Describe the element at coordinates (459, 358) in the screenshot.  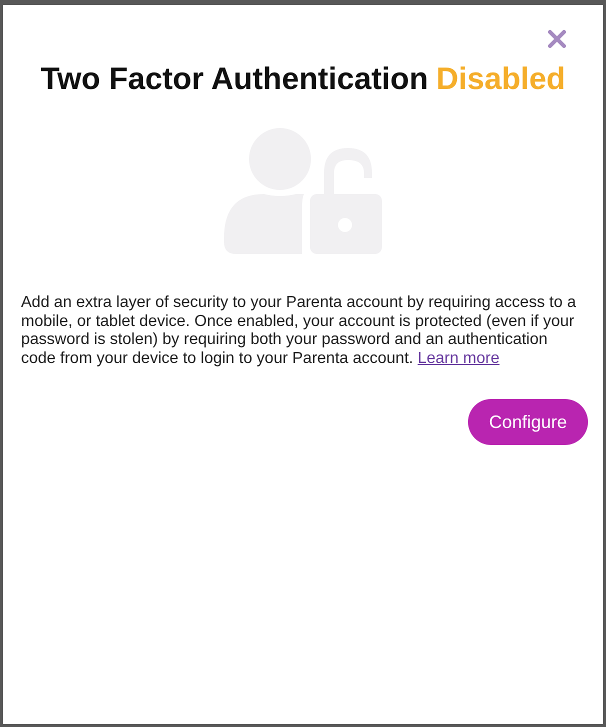
I see `learn-more-link: Learn more` at that location.